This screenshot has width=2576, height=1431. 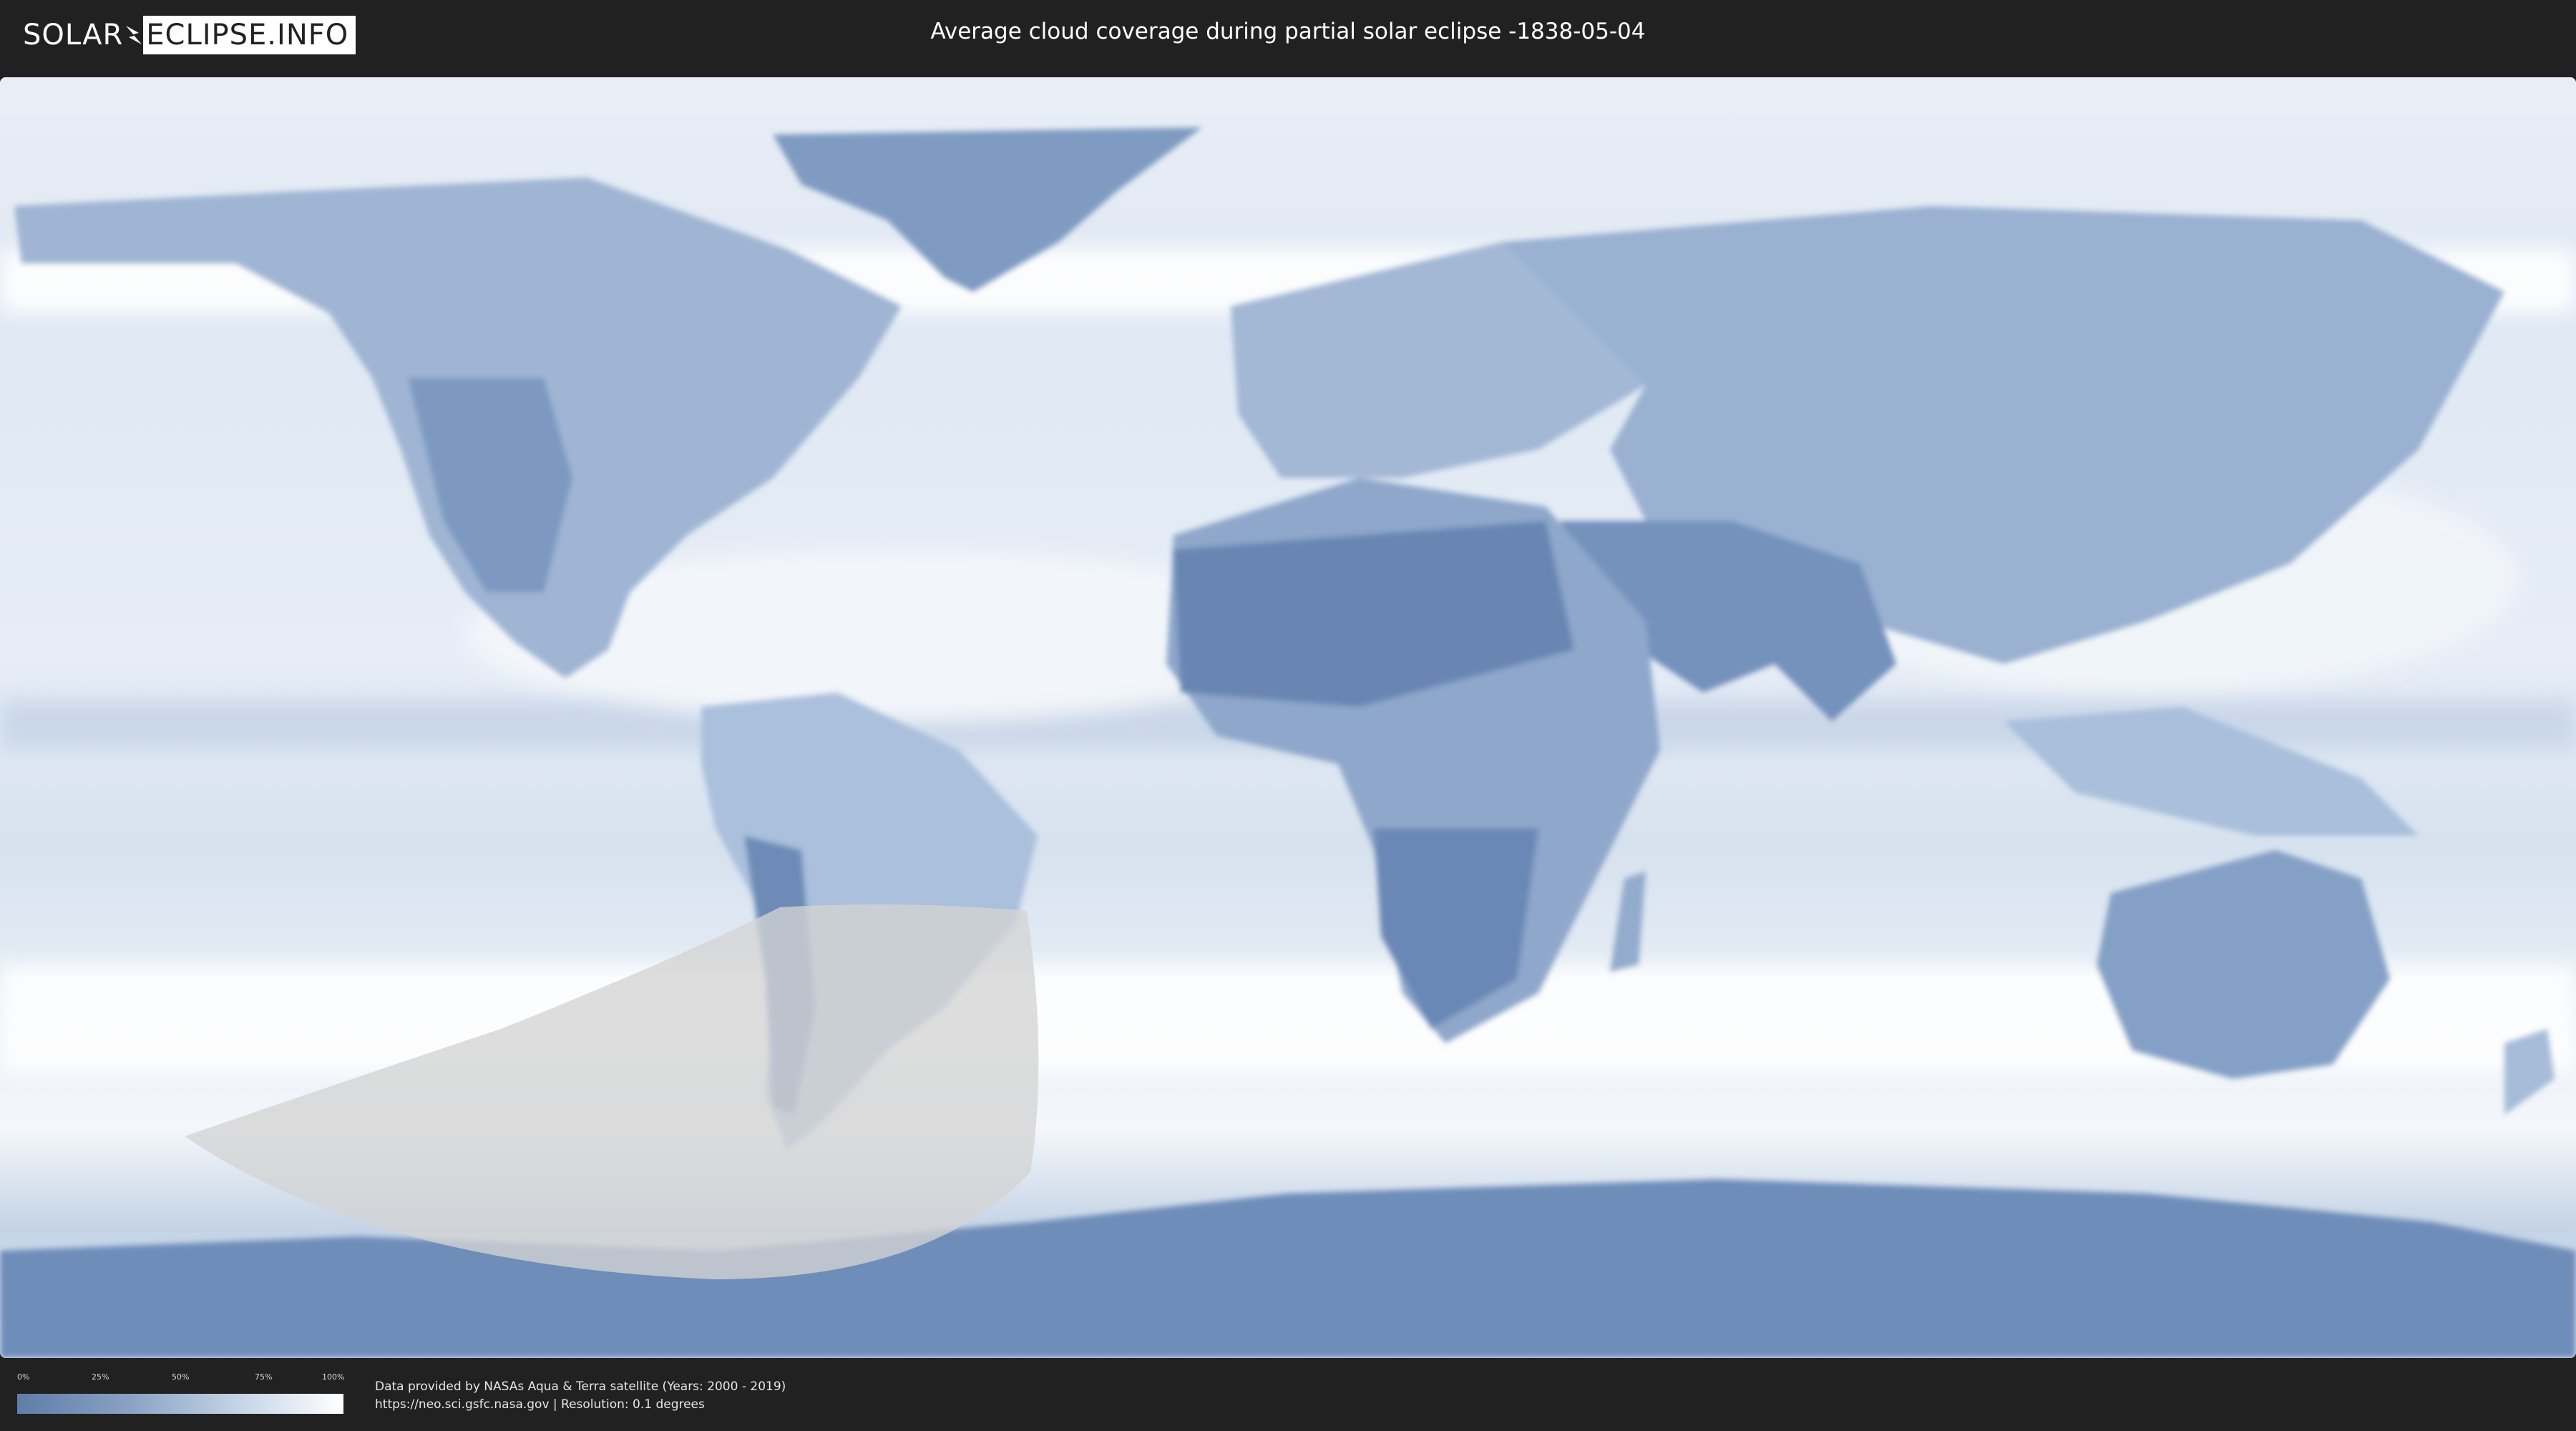 What do you see at coordinates (333, 1377) in the screenshot?
I see `legend-tick-100: 100%` at bounding box center [333, 1377].